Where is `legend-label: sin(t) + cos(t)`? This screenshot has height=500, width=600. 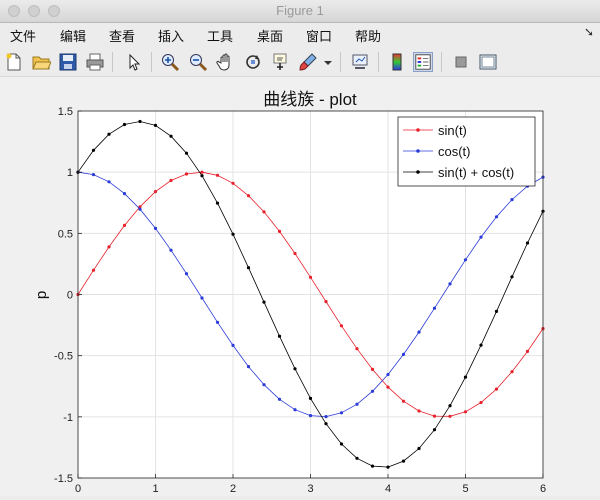
legend-label: sin(t) + cos(t) is located at coordinates (476, 172).